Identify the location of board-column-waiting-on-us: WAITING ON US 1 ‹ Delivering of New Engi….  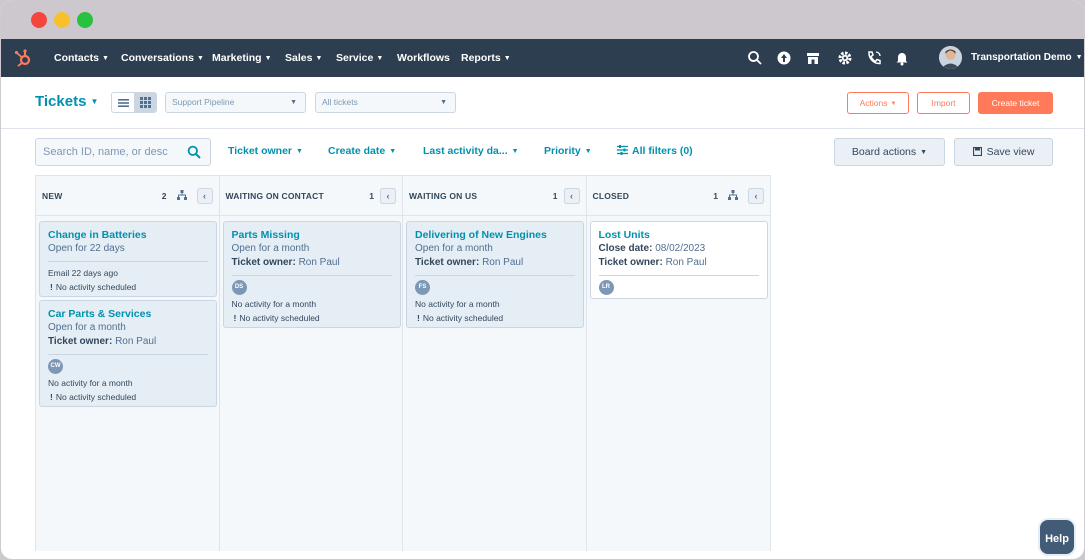
(495, 363).